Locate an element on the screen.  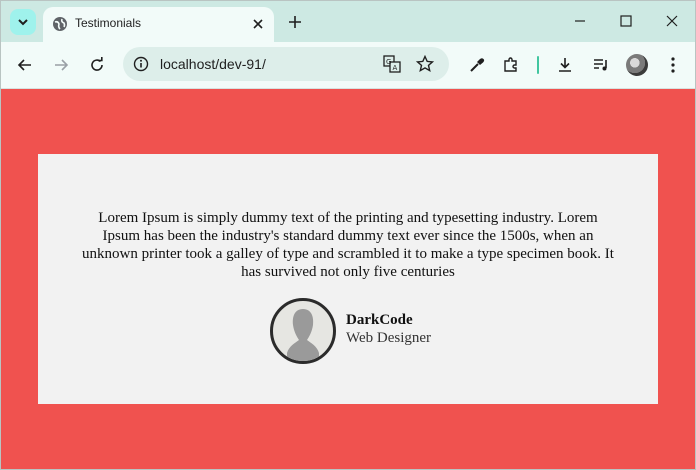
extensions-button is located at coordinates (511, 65).